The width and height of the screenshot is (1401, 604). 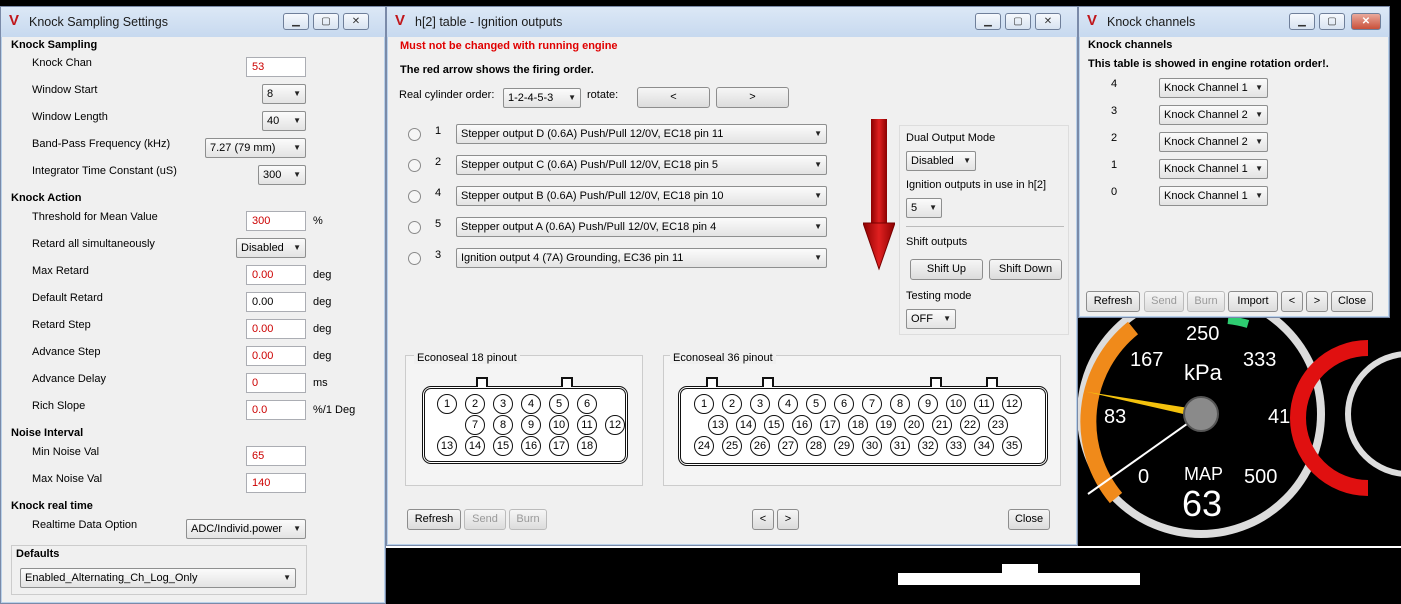 What do you see at coordinates (52, 506) in the screenshot?
I see `section-knock-realtime: Knock real time` at bounding box center [52, 506].